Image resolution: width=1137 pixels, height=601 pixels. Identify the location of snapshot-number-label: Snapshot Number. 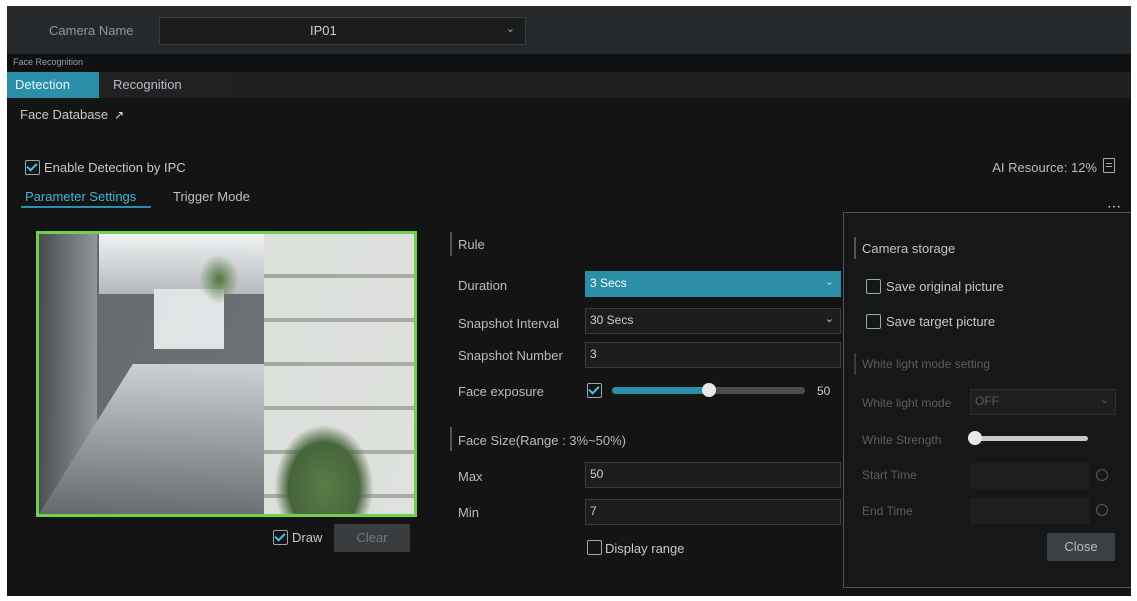
(510, 355).